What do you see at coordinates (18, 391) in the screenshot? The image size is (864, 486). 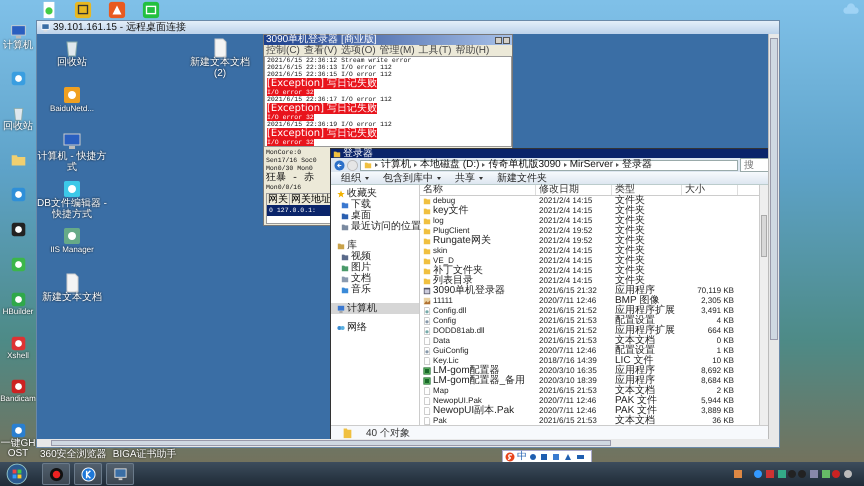 I see `desktop-shortcut: Bandicam` at bounding box center [18, 391].